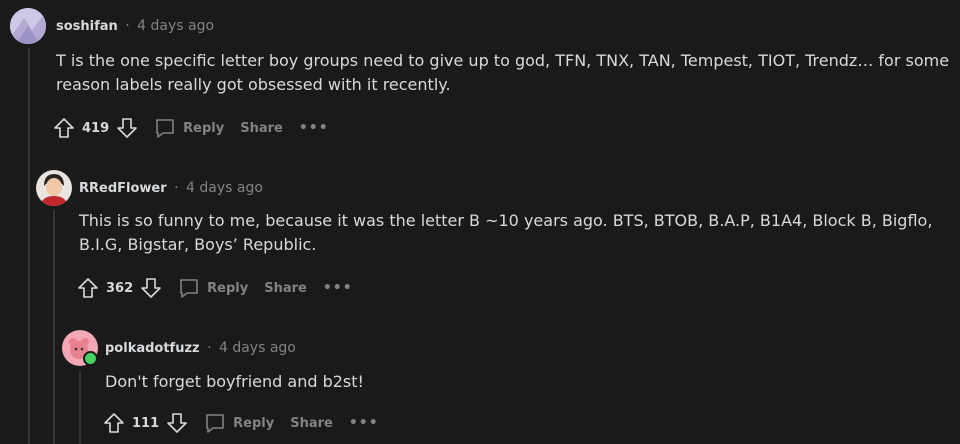  What do you see at coordinates (234, 381) in the screenshot?
I see `comment-body: Don't forget boyfriend and b2st!` at bounding box center [234, 381].